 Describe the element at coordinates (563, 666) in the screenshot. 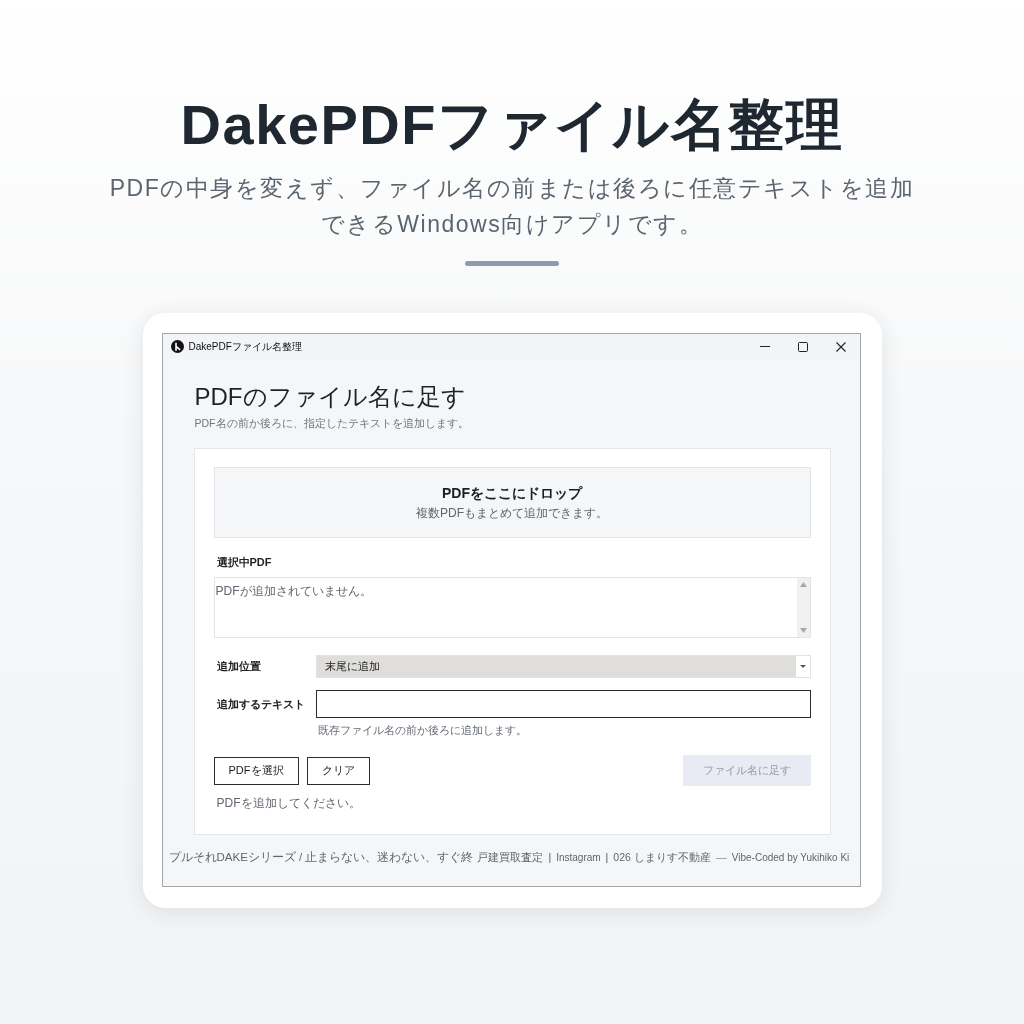

I see `position-select: 末尾に追加` at that location.